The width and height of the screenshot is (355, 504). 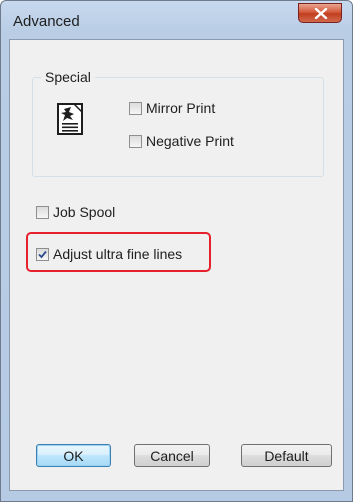 What do you see at coordinates (135, 141) in the screenshot?
I see `negative-print-box` at bounding box center [135, 141].